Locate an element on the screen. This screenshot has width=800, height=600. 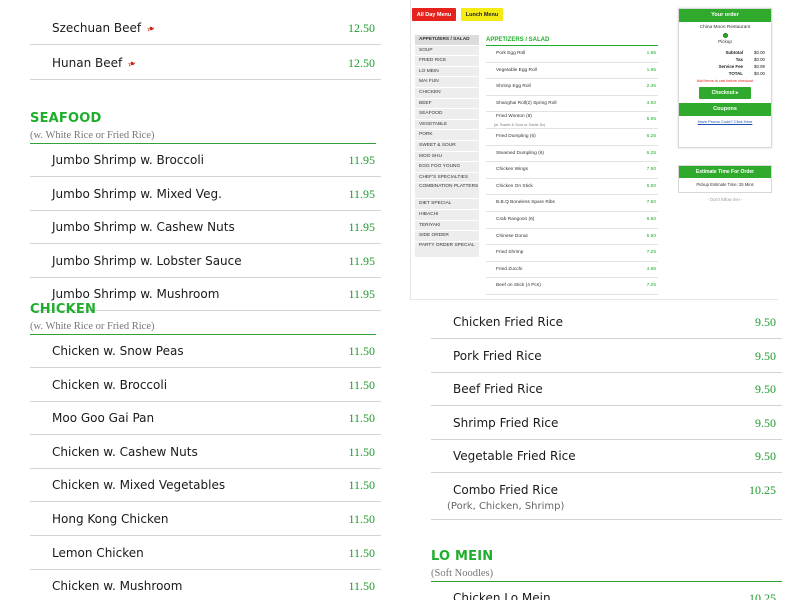
menu-item: Szechuan Beef ❧ 12.50 is located at coordinates (205, 28).